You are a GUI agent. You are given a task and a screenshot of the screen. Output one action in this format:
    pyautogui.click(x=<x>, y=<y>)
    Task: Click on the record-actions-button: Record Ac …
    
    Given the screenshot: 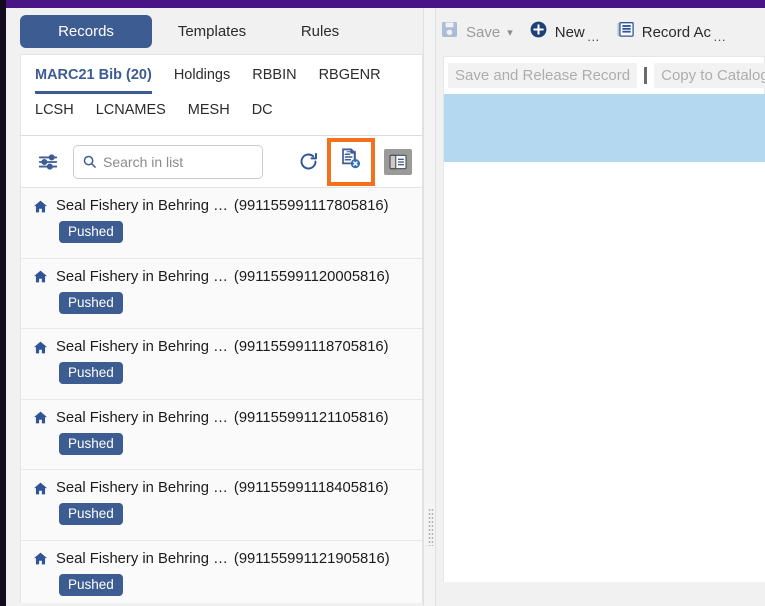 What is the action you would take?
    pyautogui.click(x=671, y=32)
    